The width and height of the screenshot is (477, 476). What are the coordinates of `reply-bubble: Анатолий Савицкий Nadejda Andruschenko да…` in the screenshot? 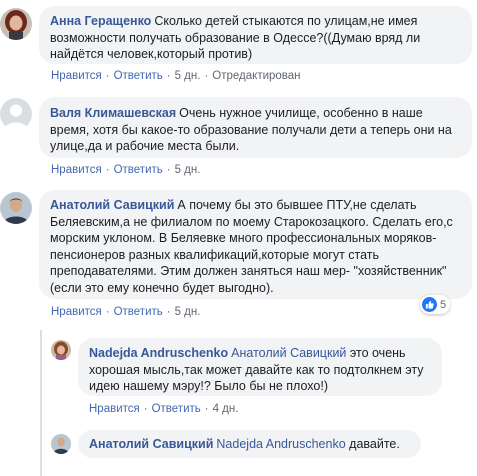 It's located at (249, 444).